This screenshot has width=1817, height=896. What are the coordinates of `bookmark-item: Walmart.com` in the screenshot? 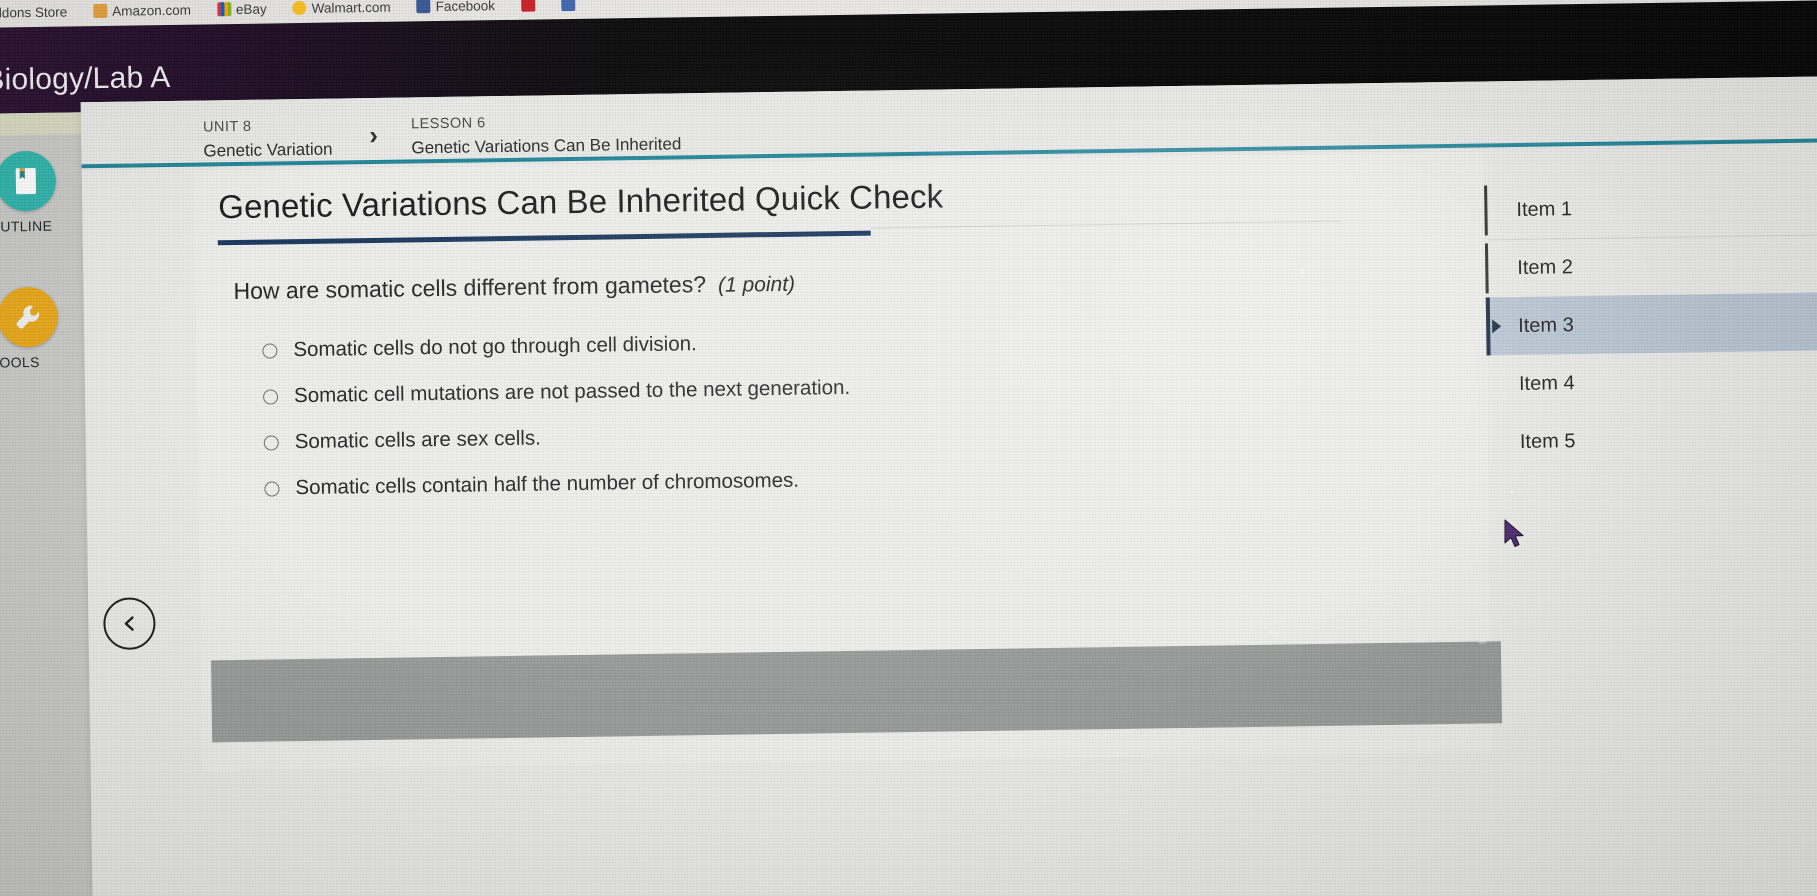 It's located at (341, 8).